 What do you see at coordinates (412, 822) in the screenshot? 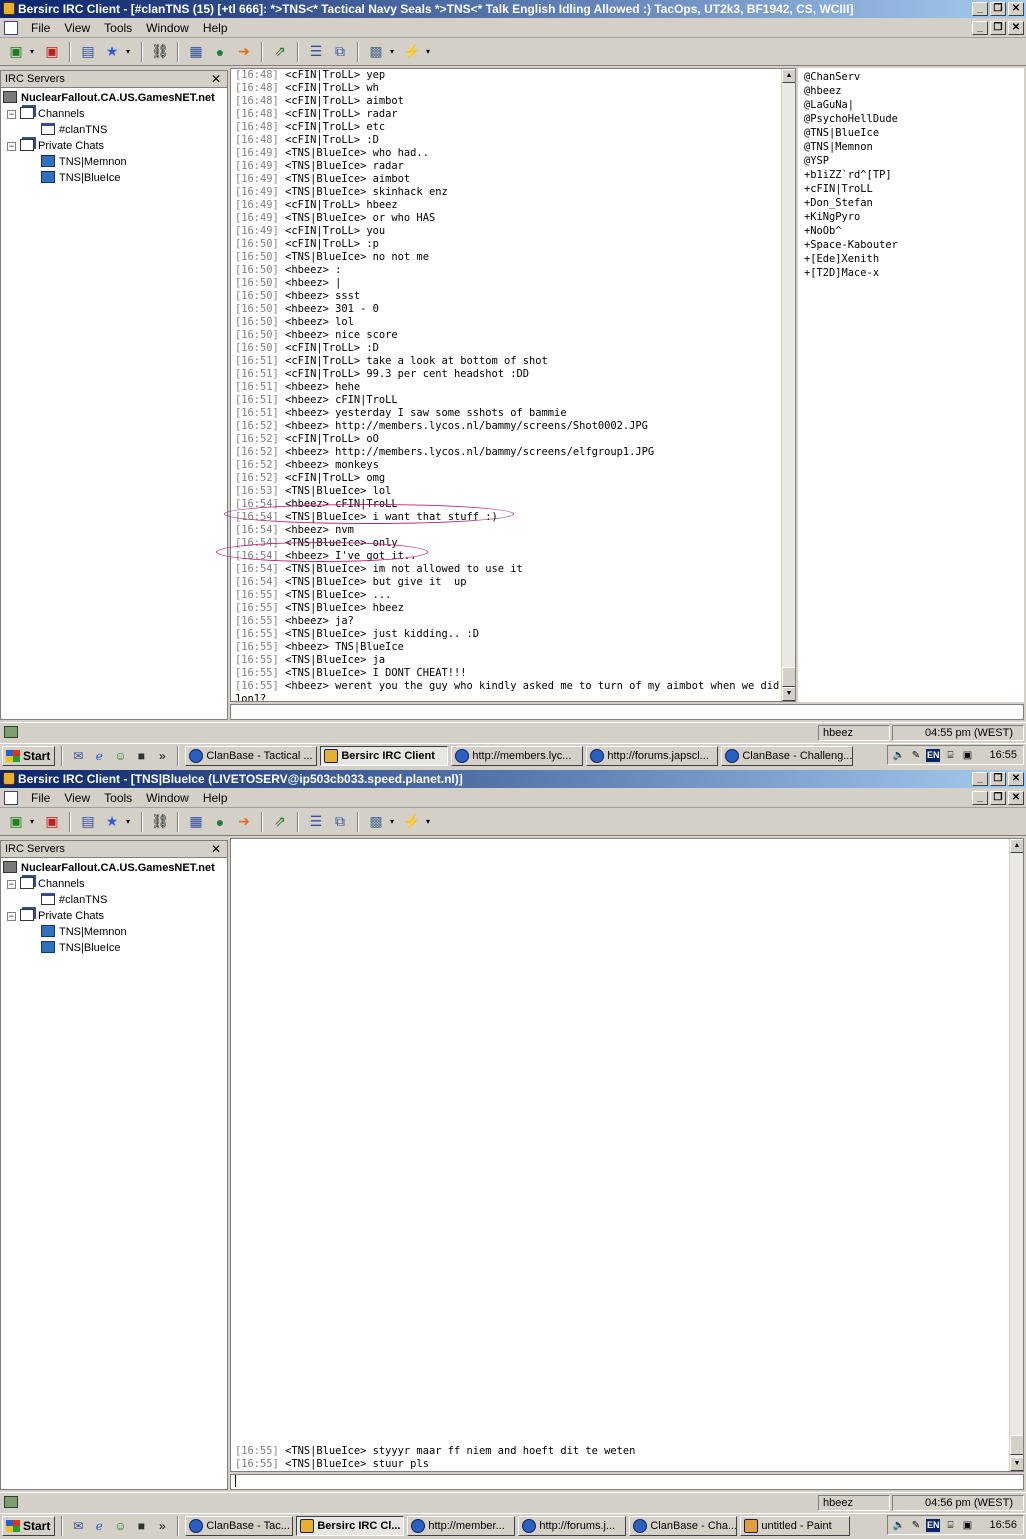
I see `script-icon: ⚡` at bounding box center [412, 822].